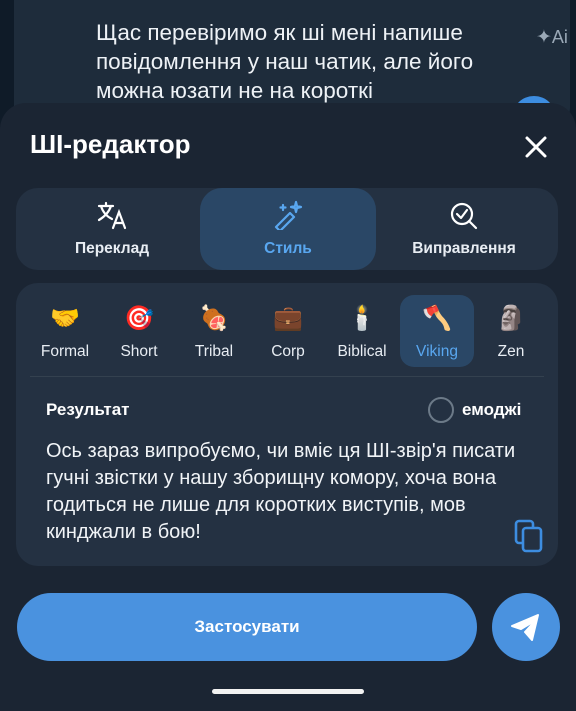  I want to click on translate-icon, so click(112, 215).